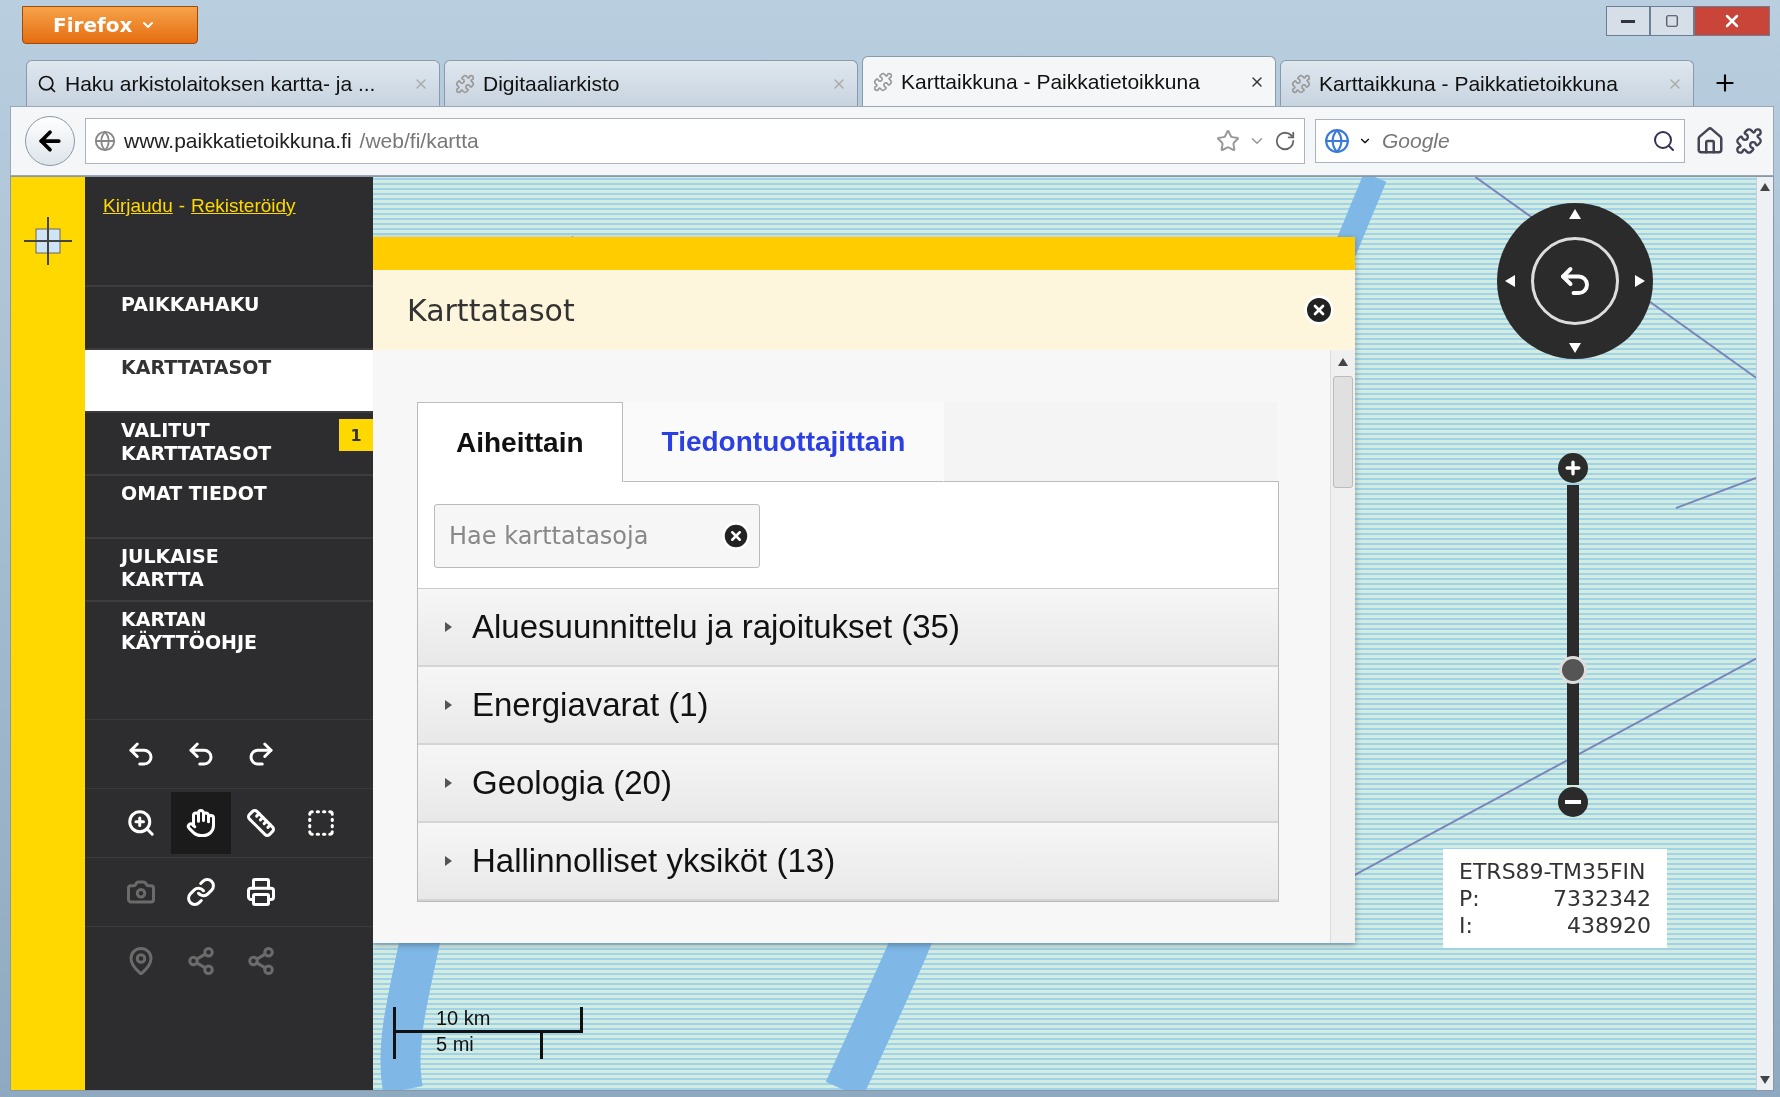  What do you see at coordinates (520, 442) in the screenshot?
I see `panel-tab: Aiheittain` at bounding box center [520, 442].